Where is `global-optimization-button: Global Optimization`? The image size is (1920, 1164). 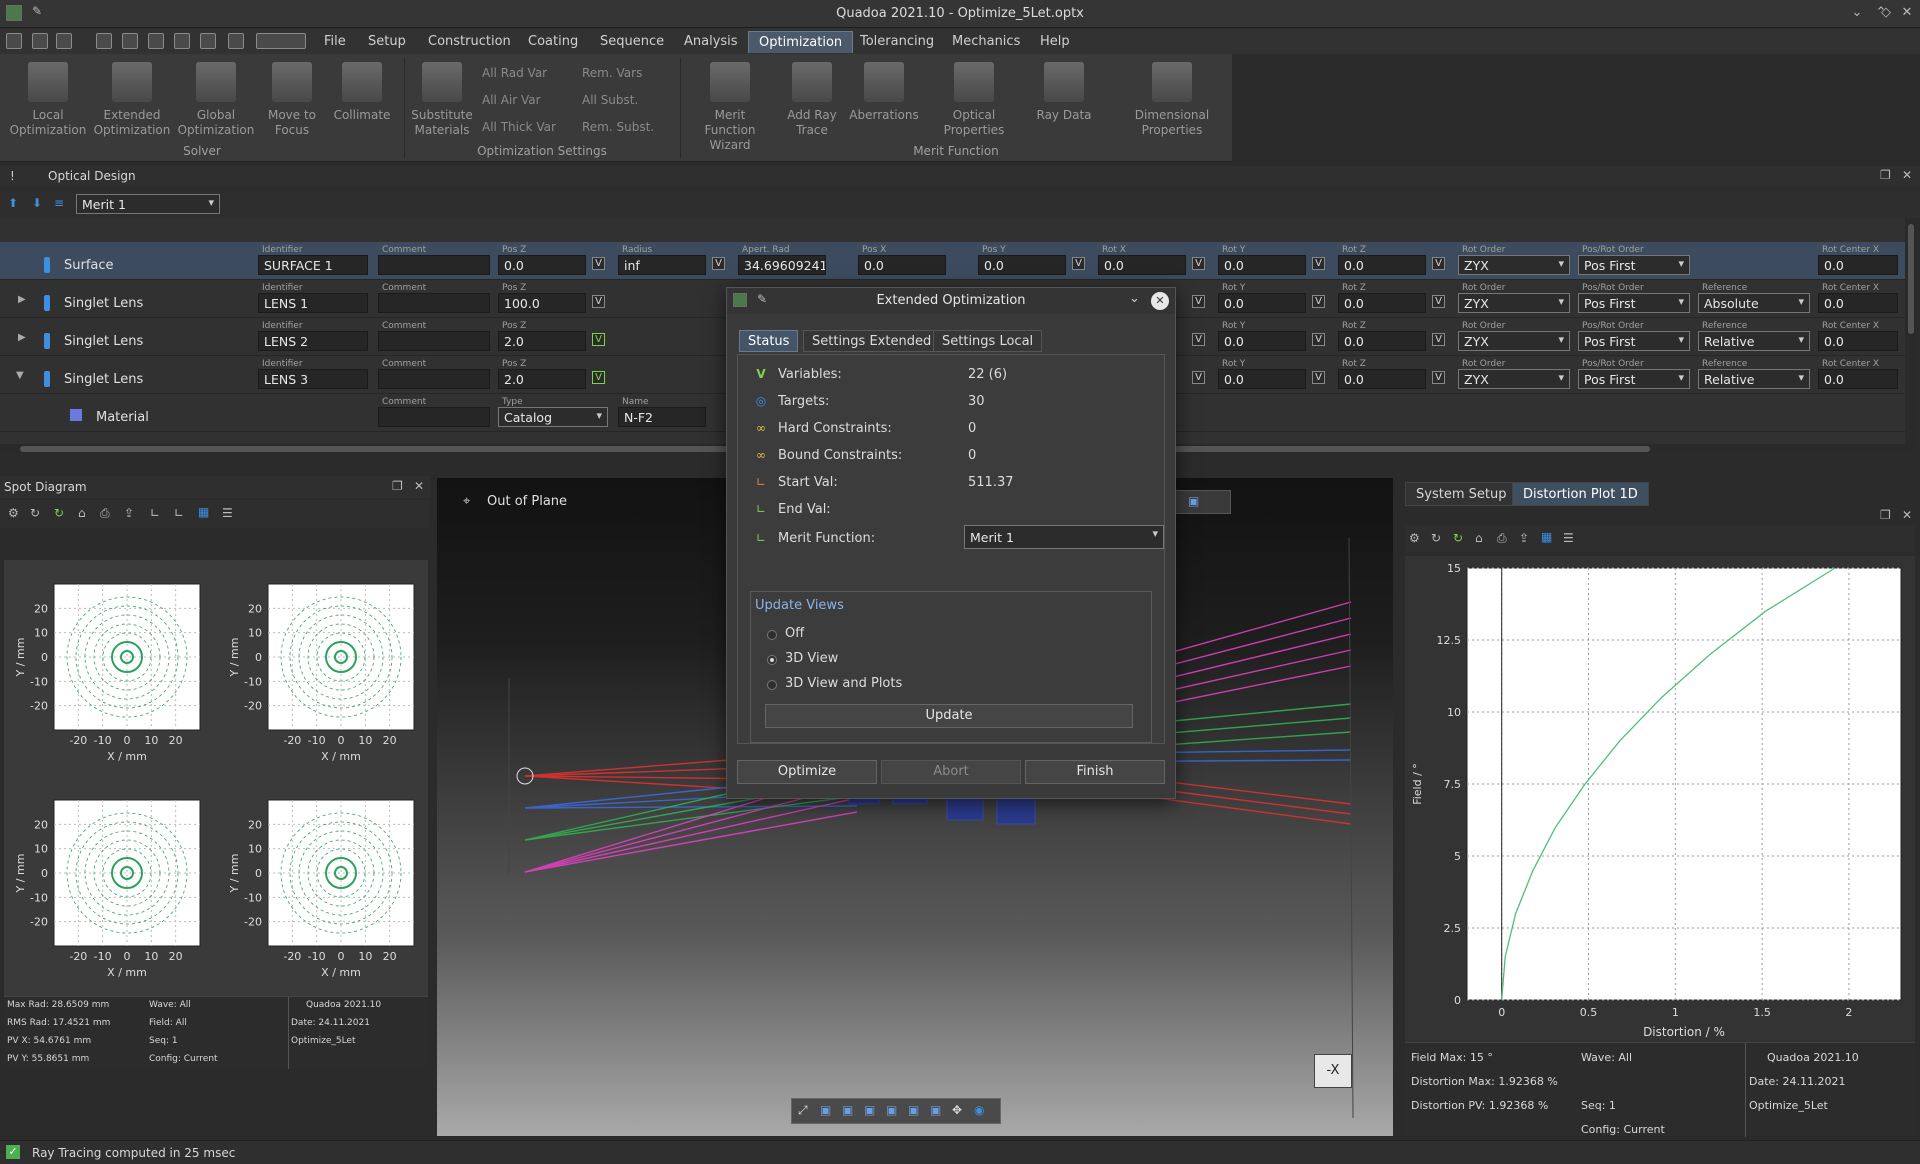
global-optimization-button: Global Optimization is located at coordinates (216, 100).